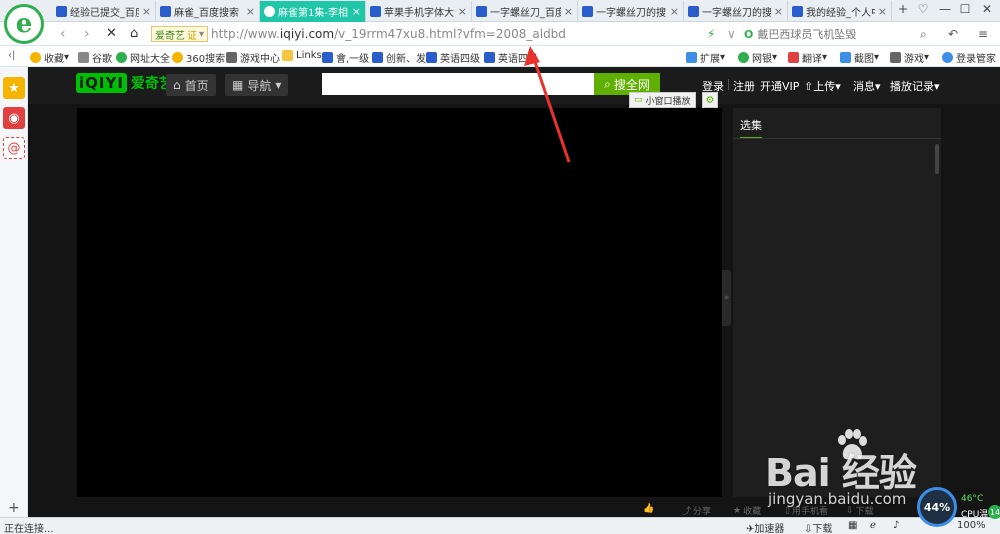 Image resolution: width=1000 pixels, height=534 pixels. What do you see at coordinates (124, 83) in the screenshot?
I see `iqiyi-logo: iQIYI 爱奇艺` at bounding box center [124, 83].